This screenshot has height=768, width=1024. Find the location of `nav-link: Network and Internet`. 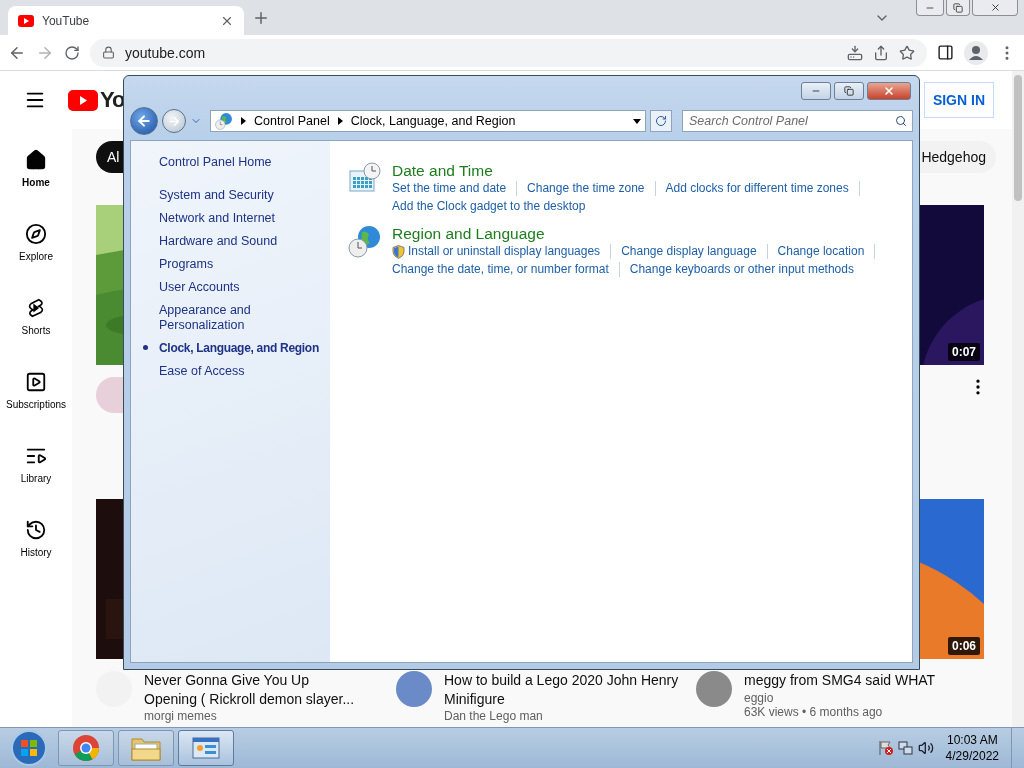

nav-link: Network and Internet is located at coordinates (217, 218).